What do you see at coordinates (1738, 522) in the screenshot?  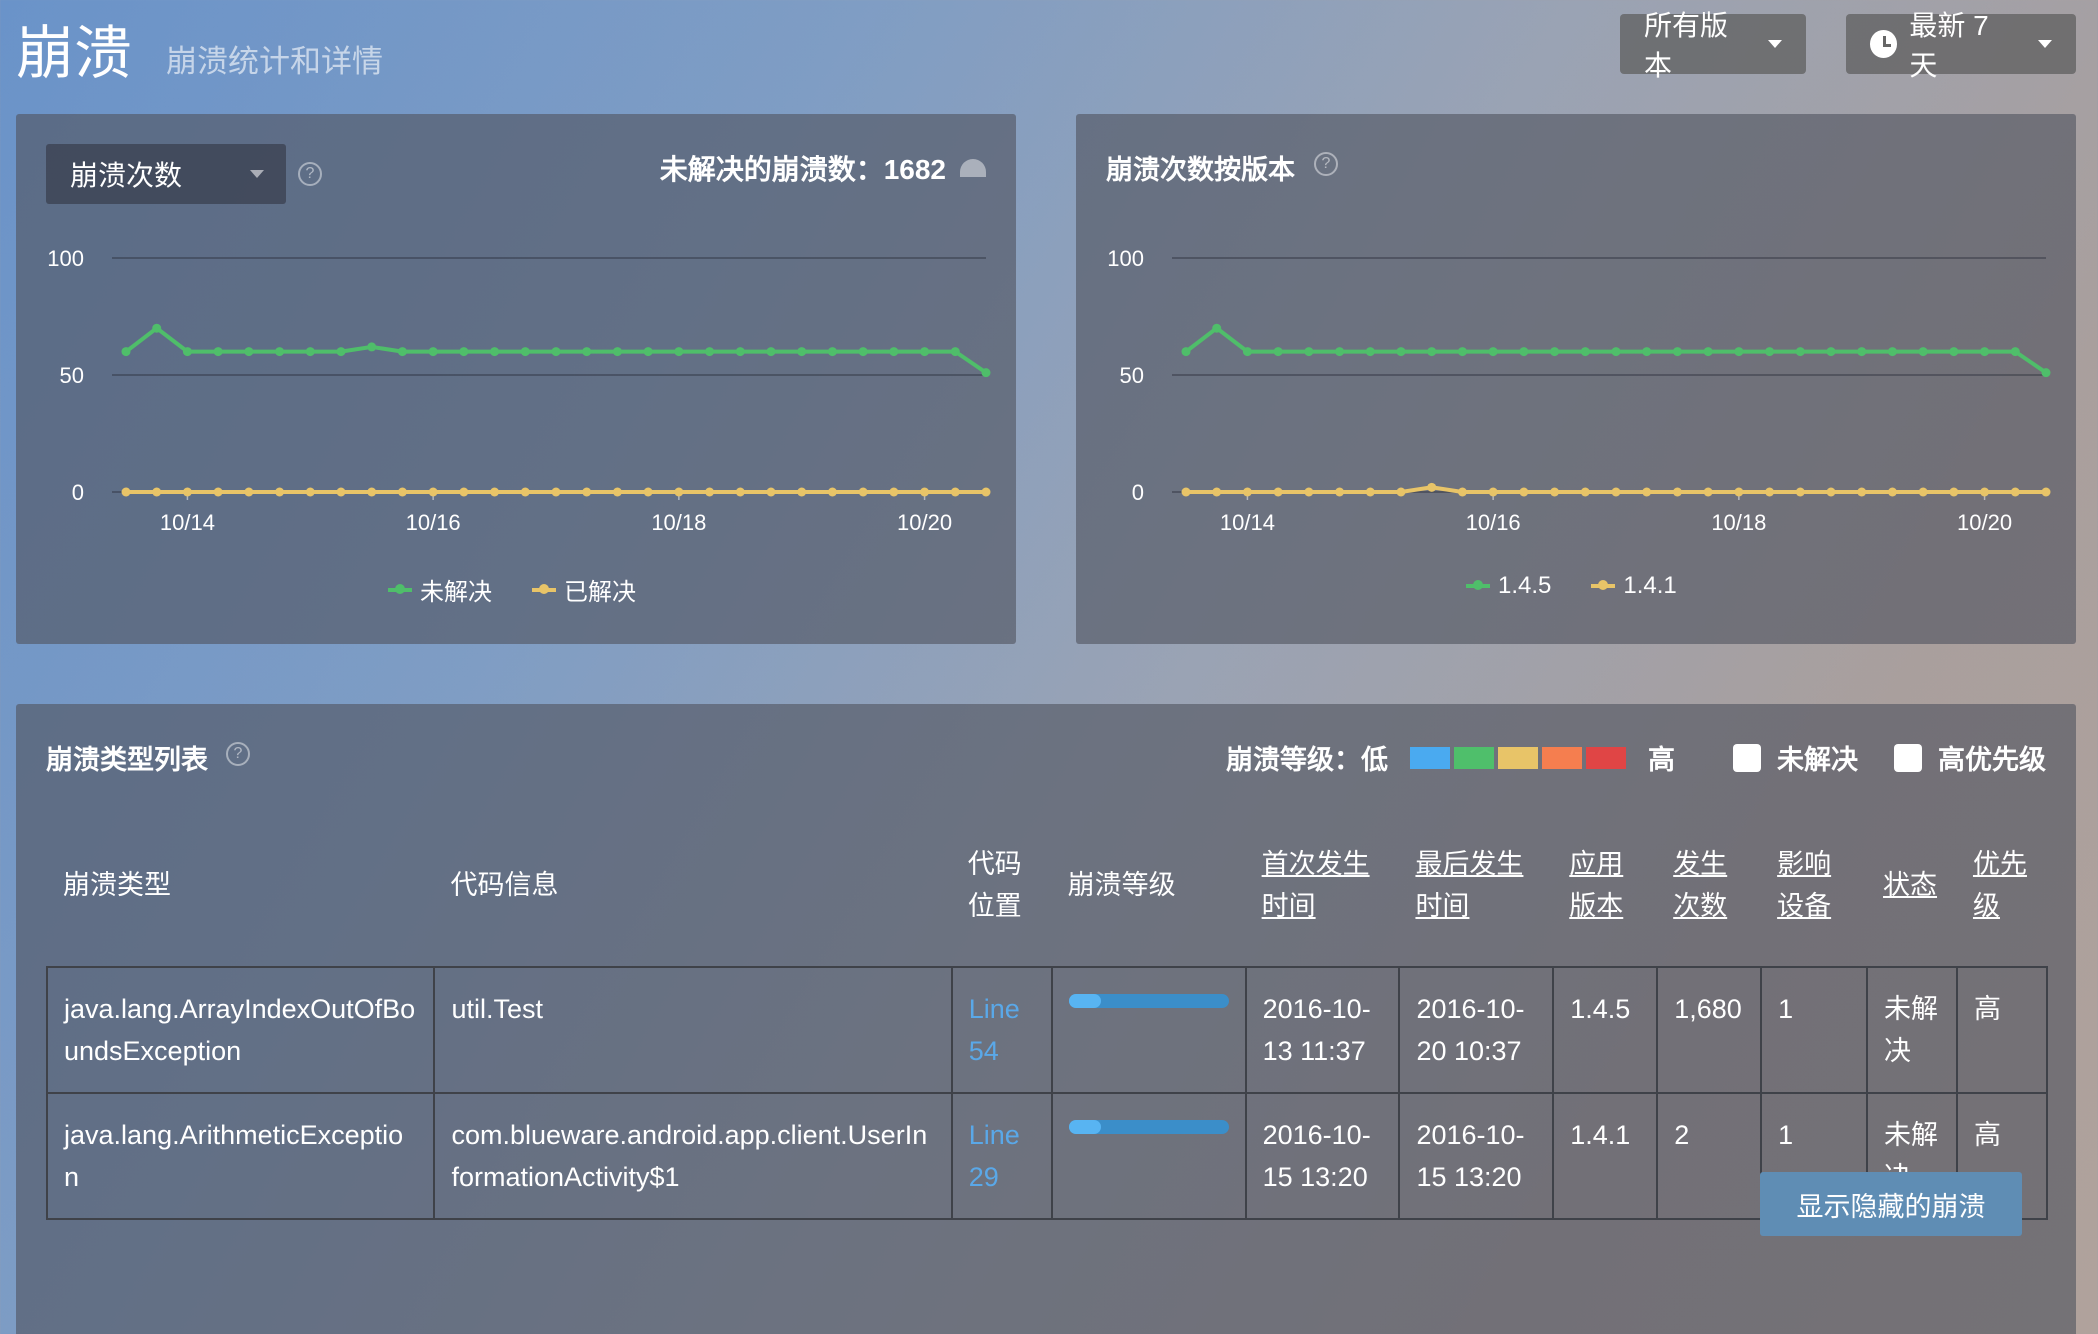 I see `x-tick-label: 10/18` at bounding box center [1738, 522].